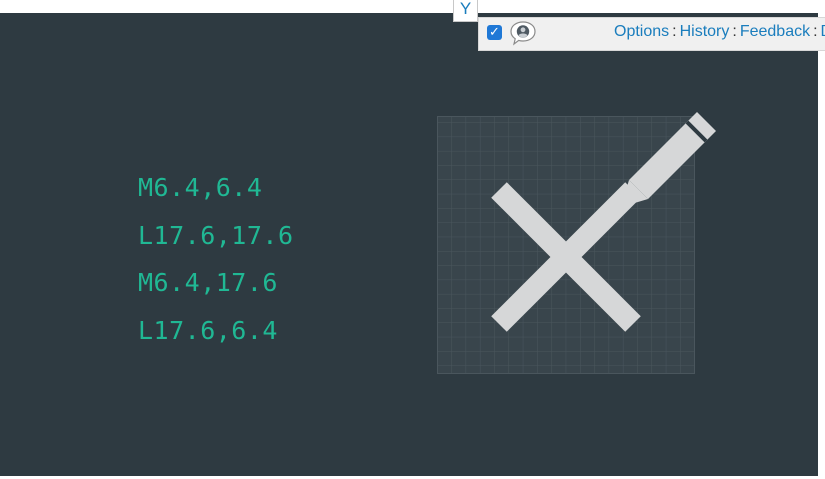  What do you see at coordinates (641, 31) in the screenshot?
I see `options-link: Options` at bounding box center [641, 31].